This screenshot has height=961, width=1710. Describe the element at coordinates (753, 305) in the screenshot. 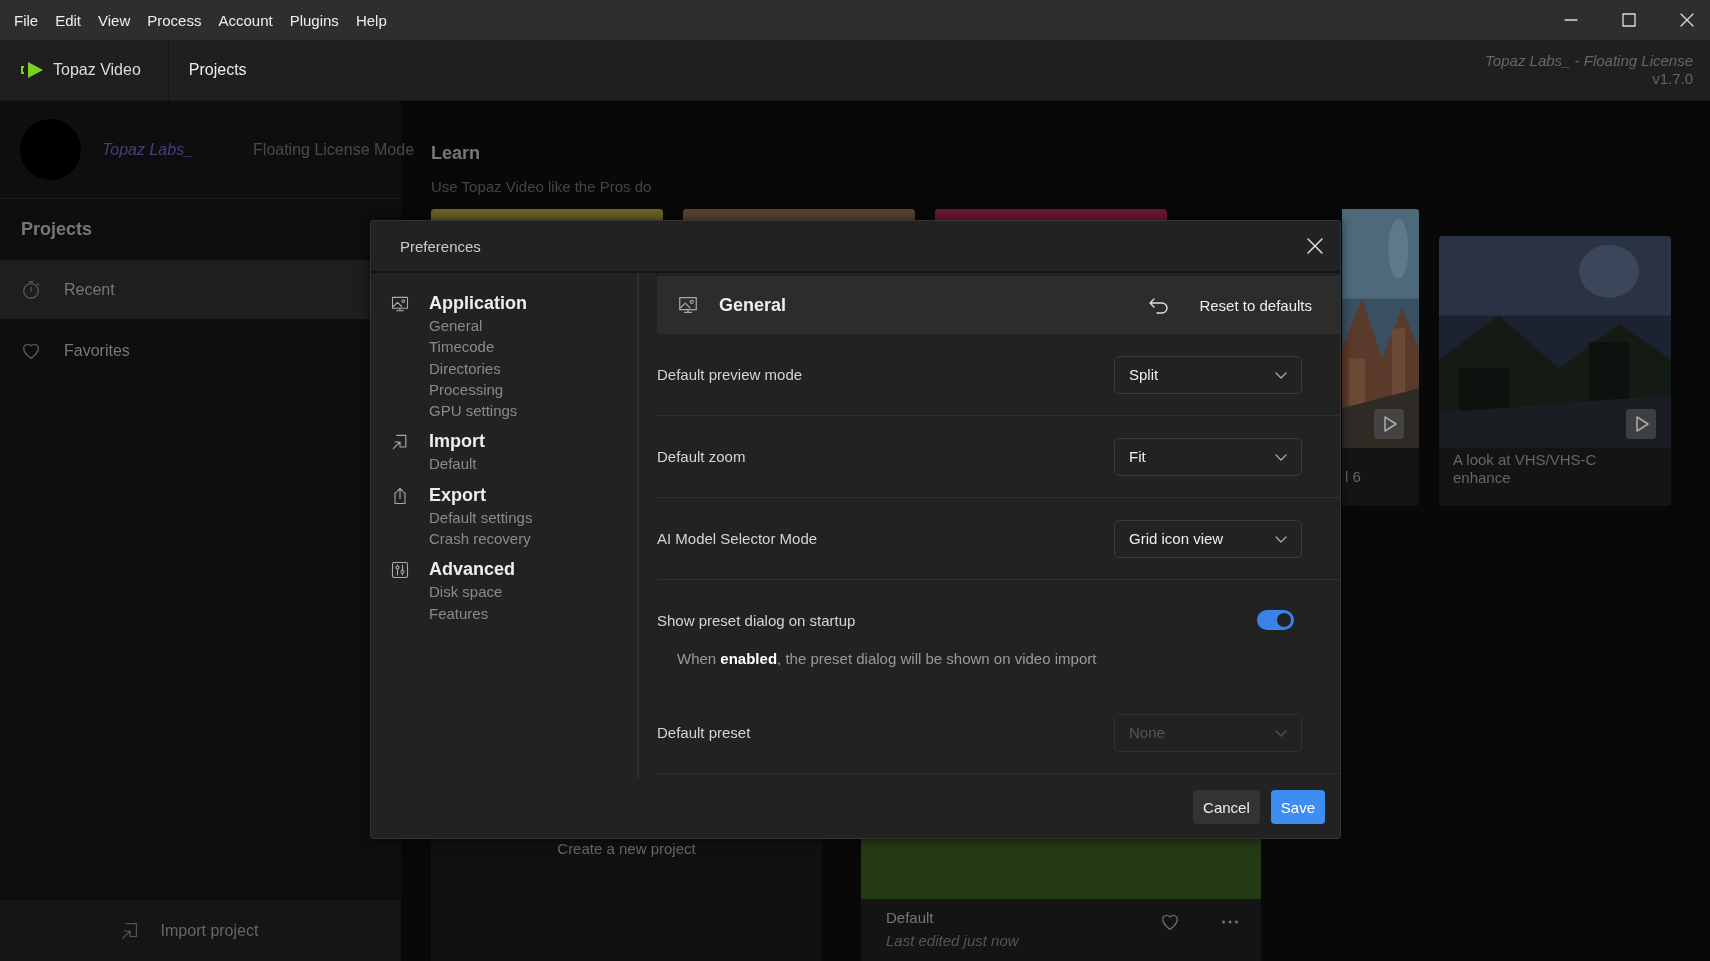

I see `section-title: General` at that location.